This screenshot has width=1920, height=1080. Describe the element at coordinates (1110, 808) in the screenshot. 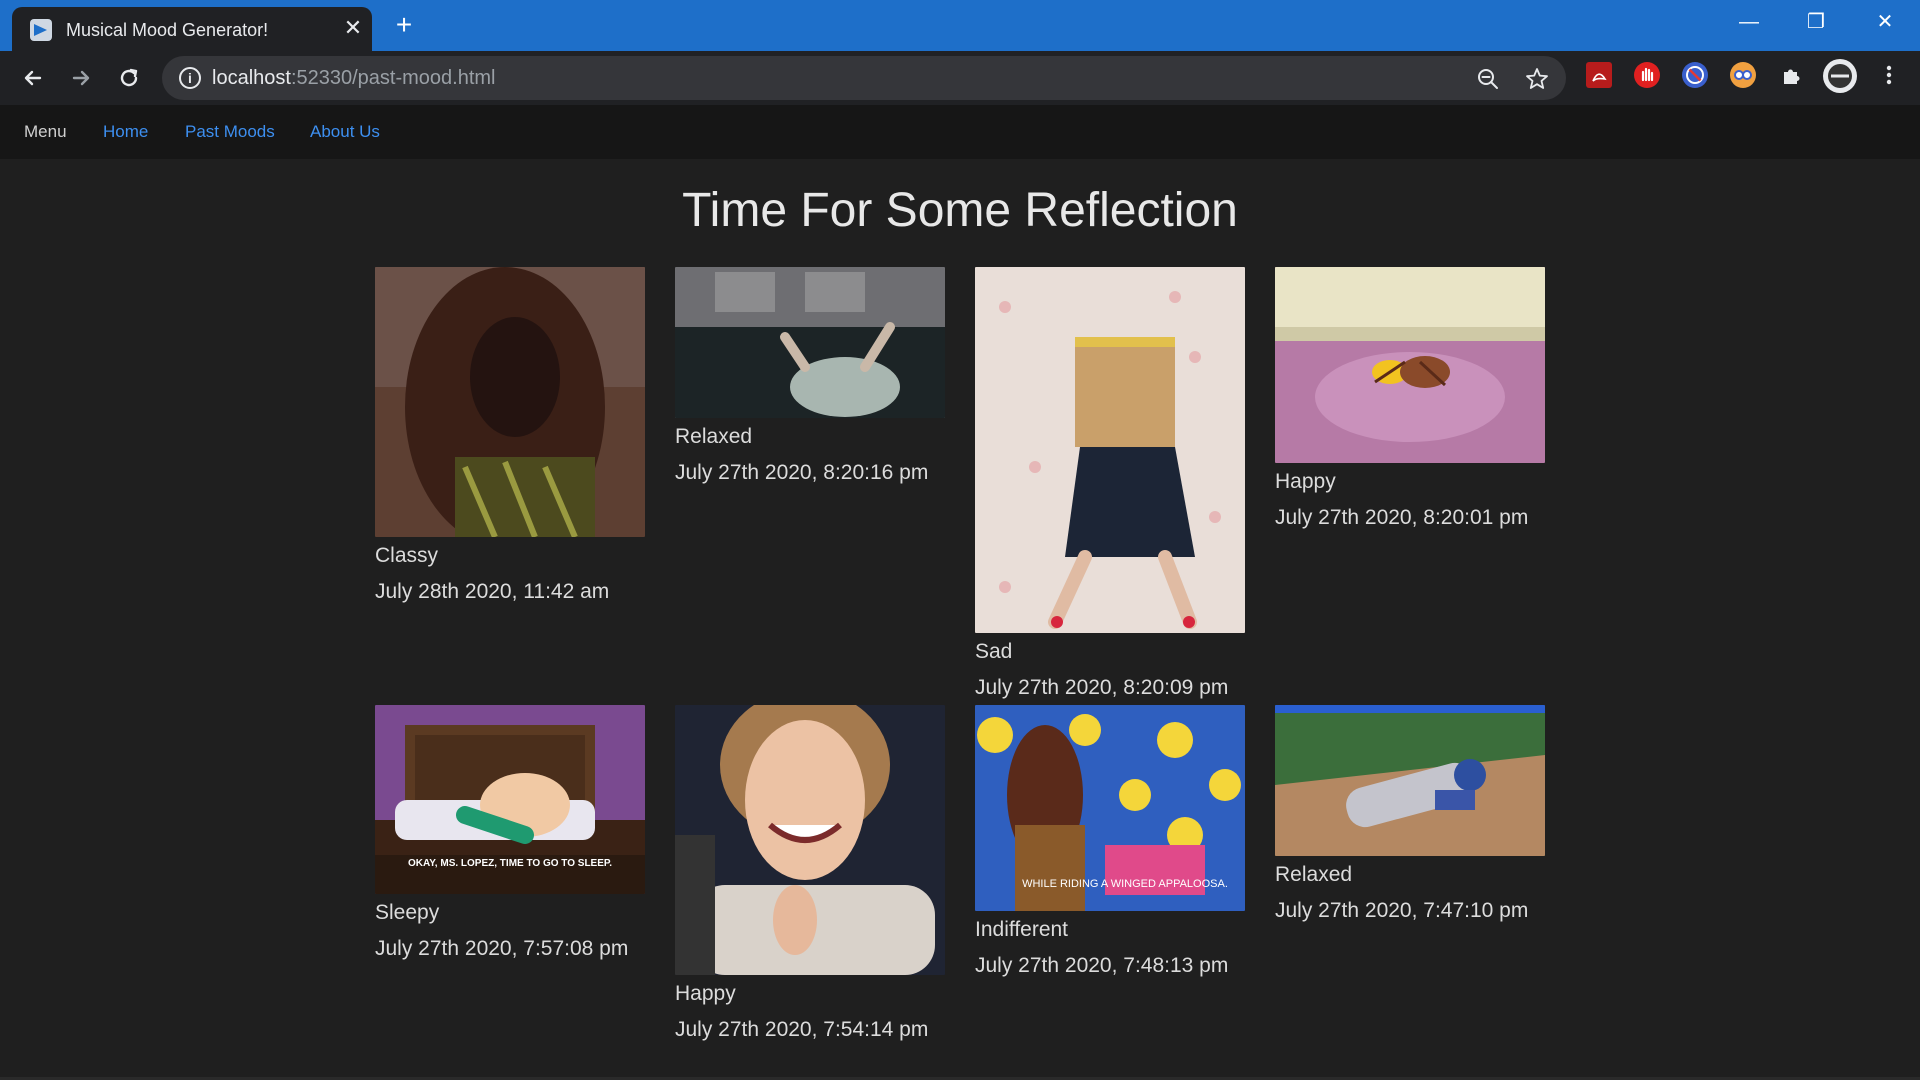

I see `mood-gif: WHILE RIDING A WINGED APPALOOSA.` at that location.